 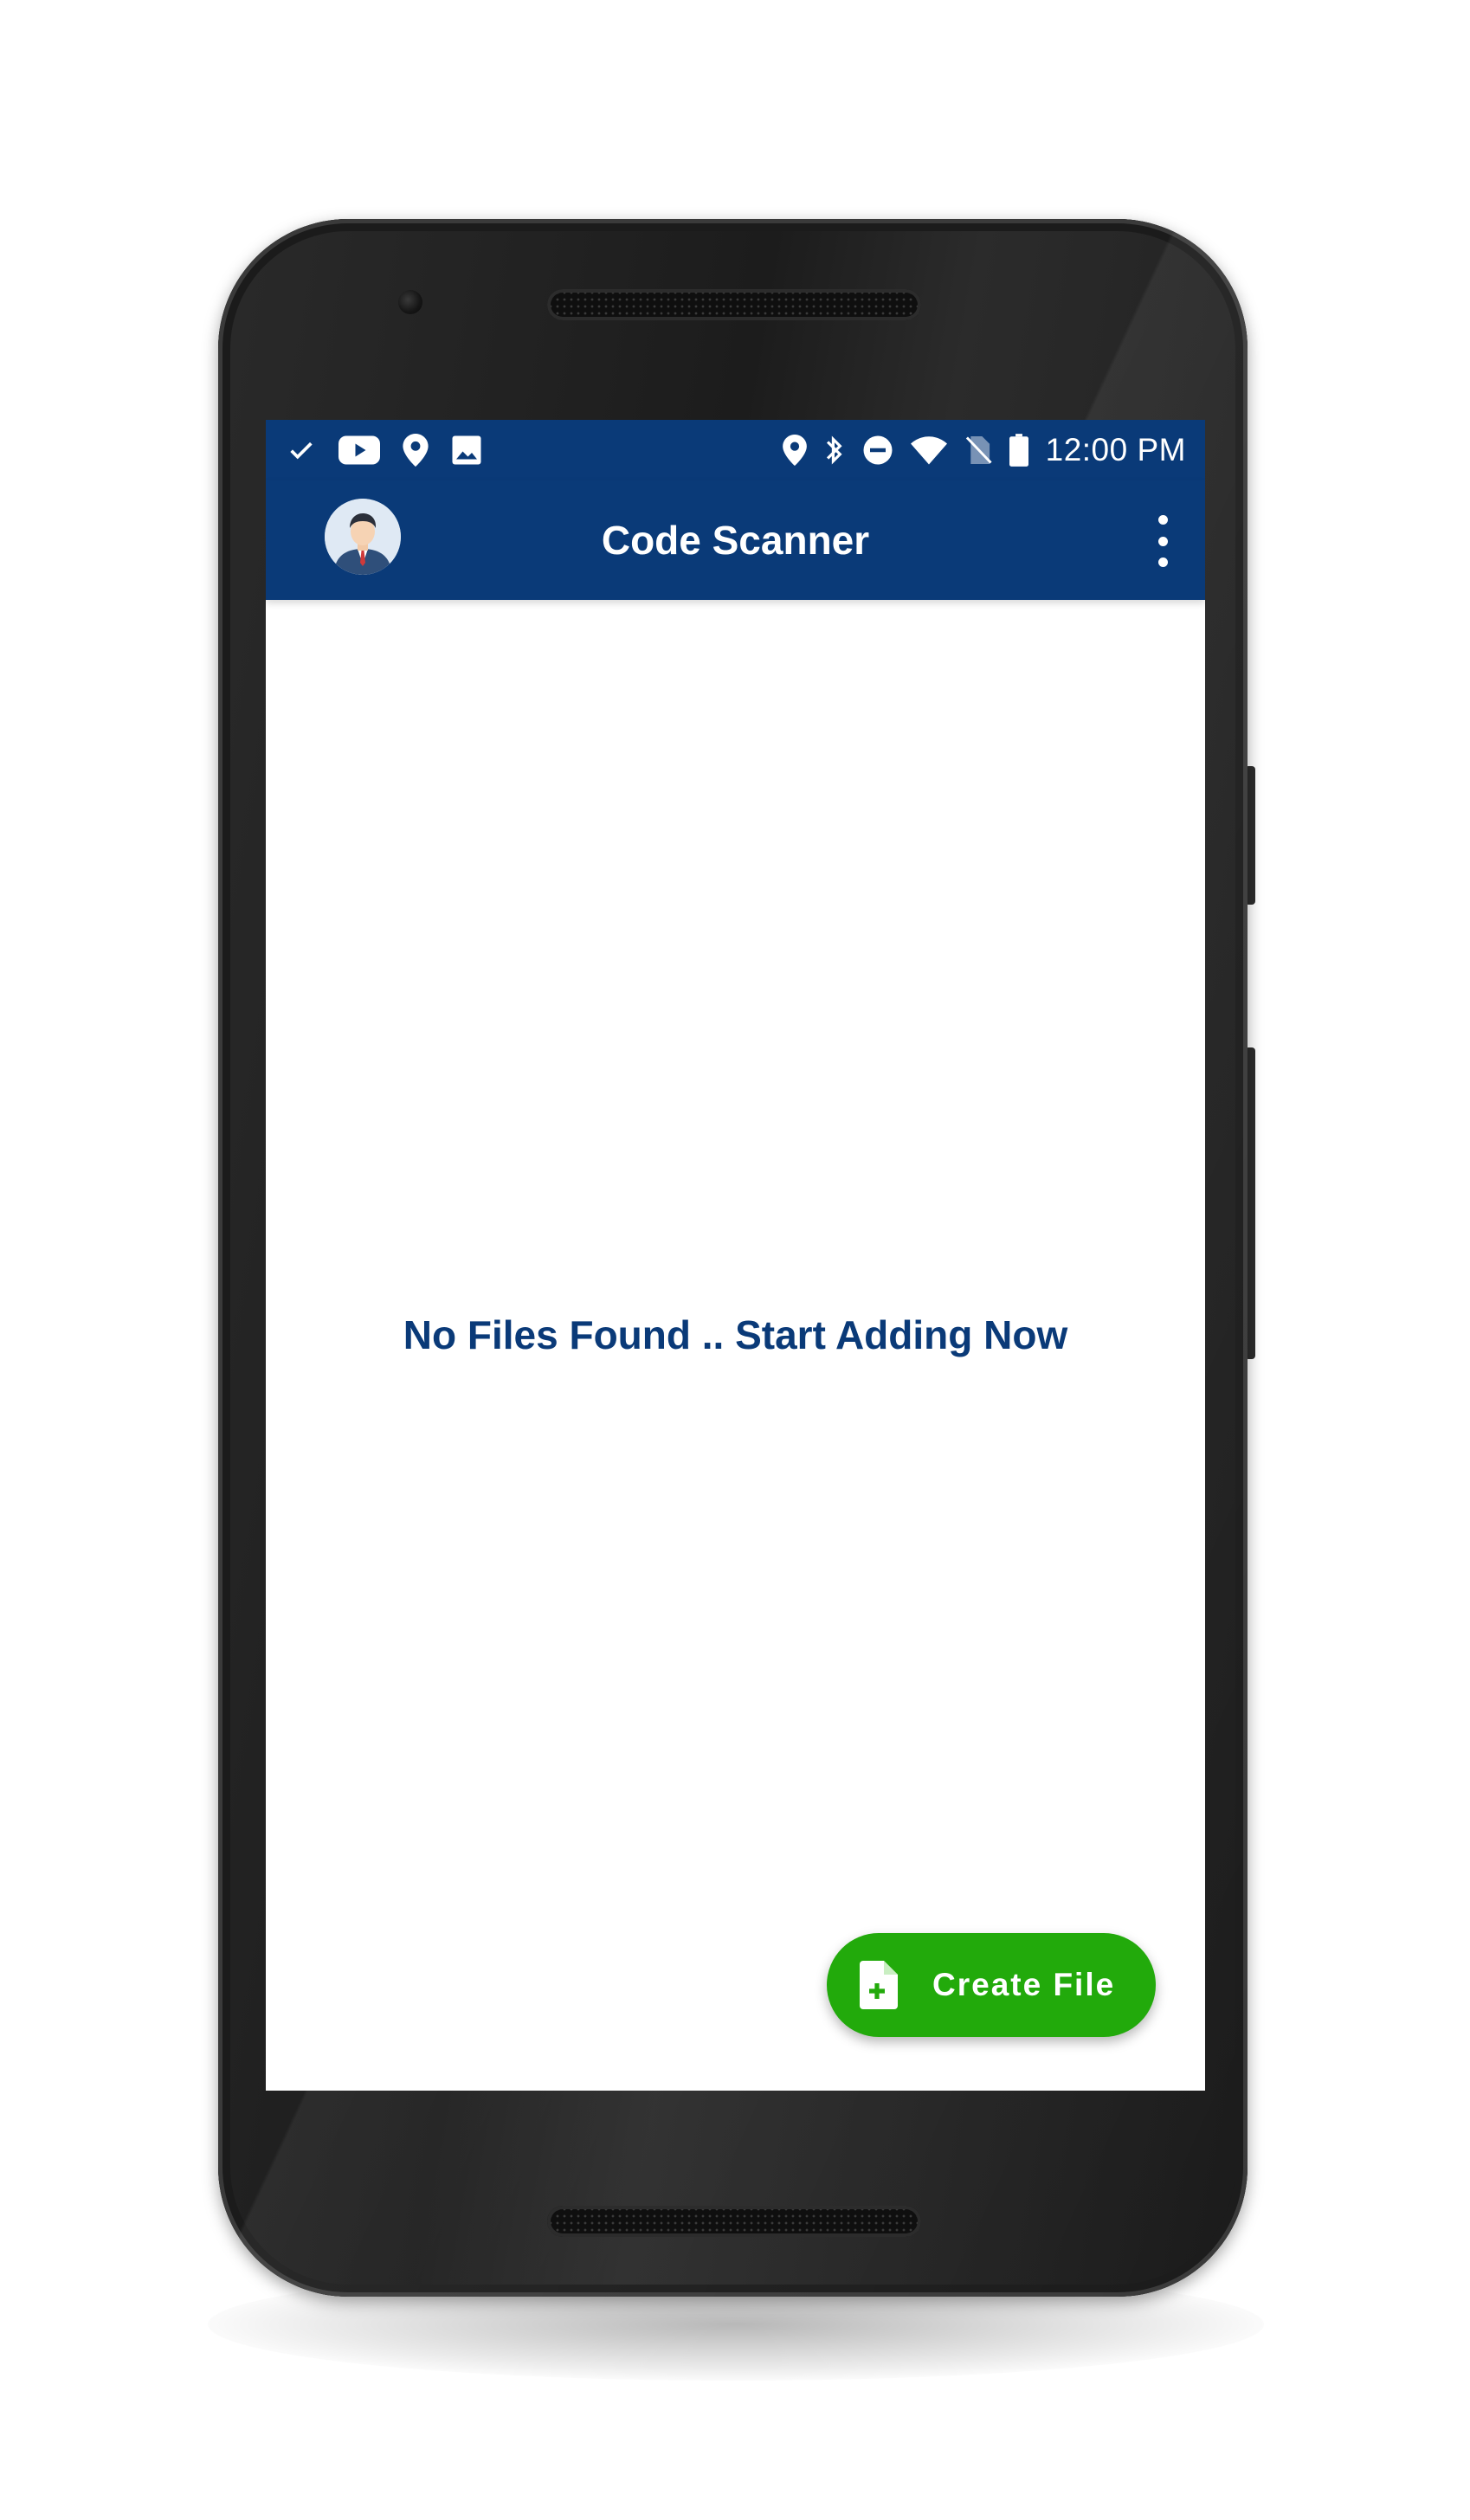 I want to click on youtube-icon, so click(x=359, y=450).